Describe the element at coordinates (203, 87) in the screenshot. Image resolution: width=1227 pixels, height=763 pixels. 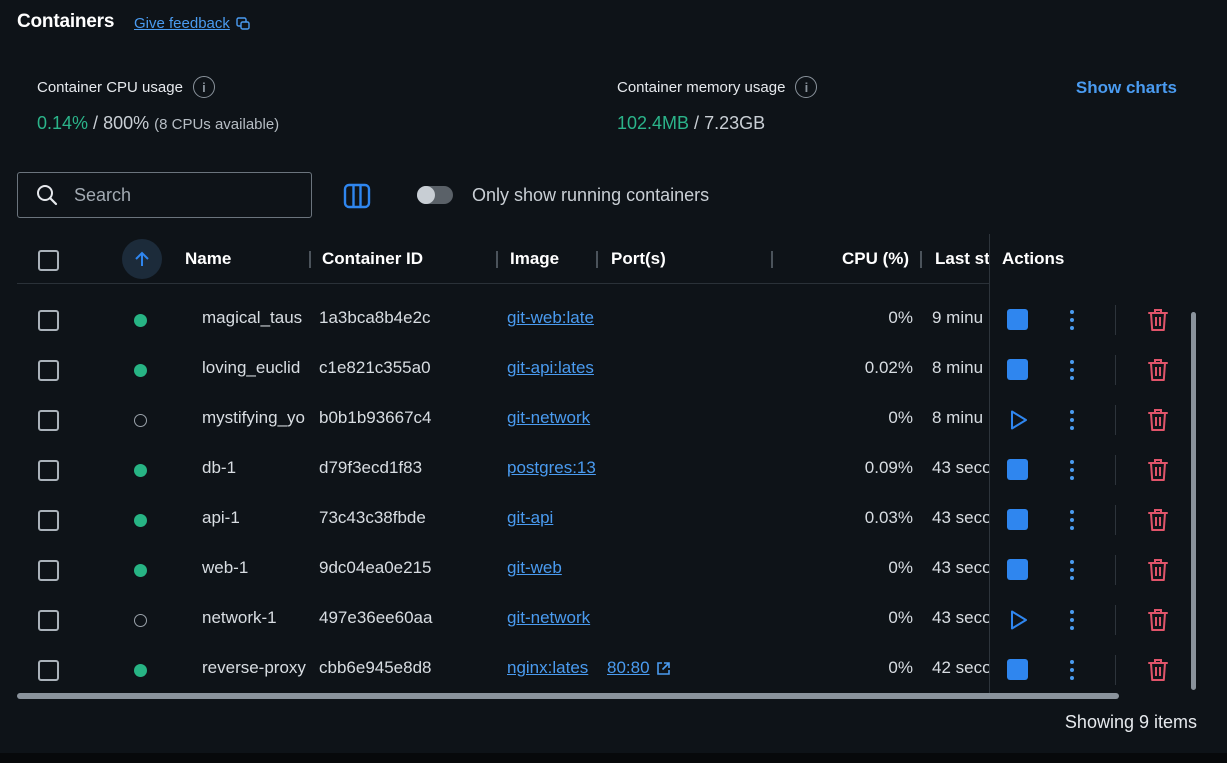
I see `cpu-info-icon: i` at that location.